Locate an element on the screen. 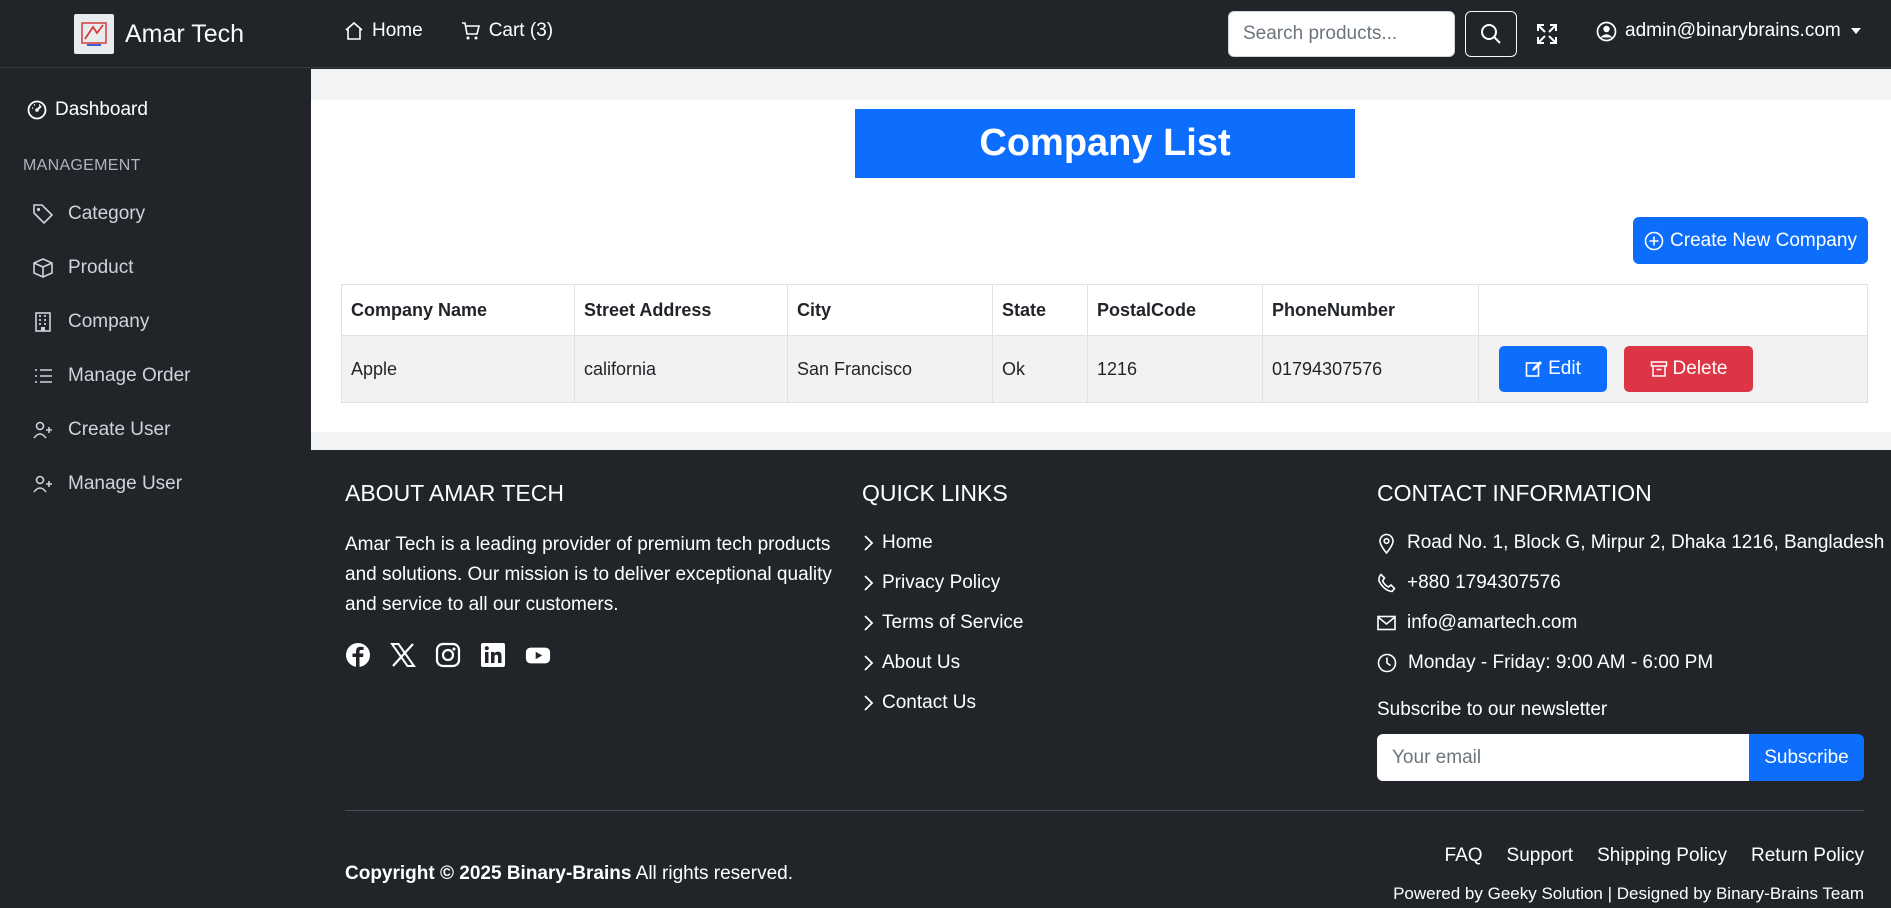 This screenshot has height=908, width=1891. cell-city: San Francisco is located at coordinates (890, 369).